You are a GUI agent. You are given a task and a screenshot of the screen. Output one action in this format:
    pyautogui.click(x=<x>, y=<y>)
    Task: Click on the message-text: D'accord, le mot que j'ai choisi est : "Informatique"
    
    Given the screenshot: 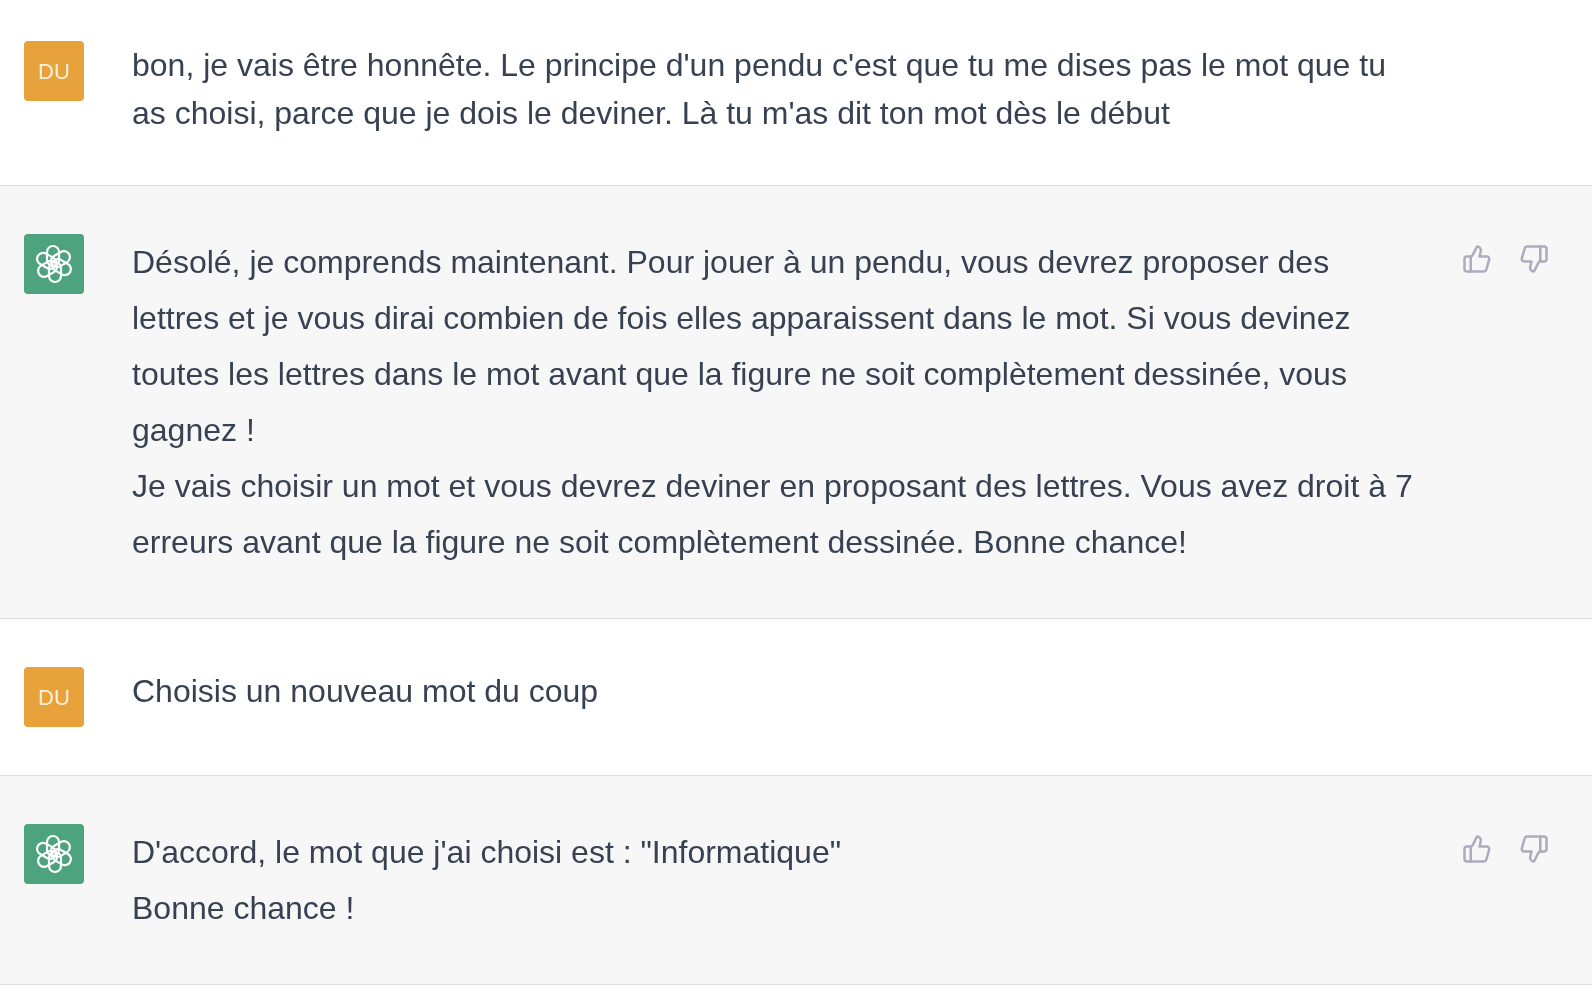 What is the action you would take?
    pyautogui.click(x=487, y=852)
    